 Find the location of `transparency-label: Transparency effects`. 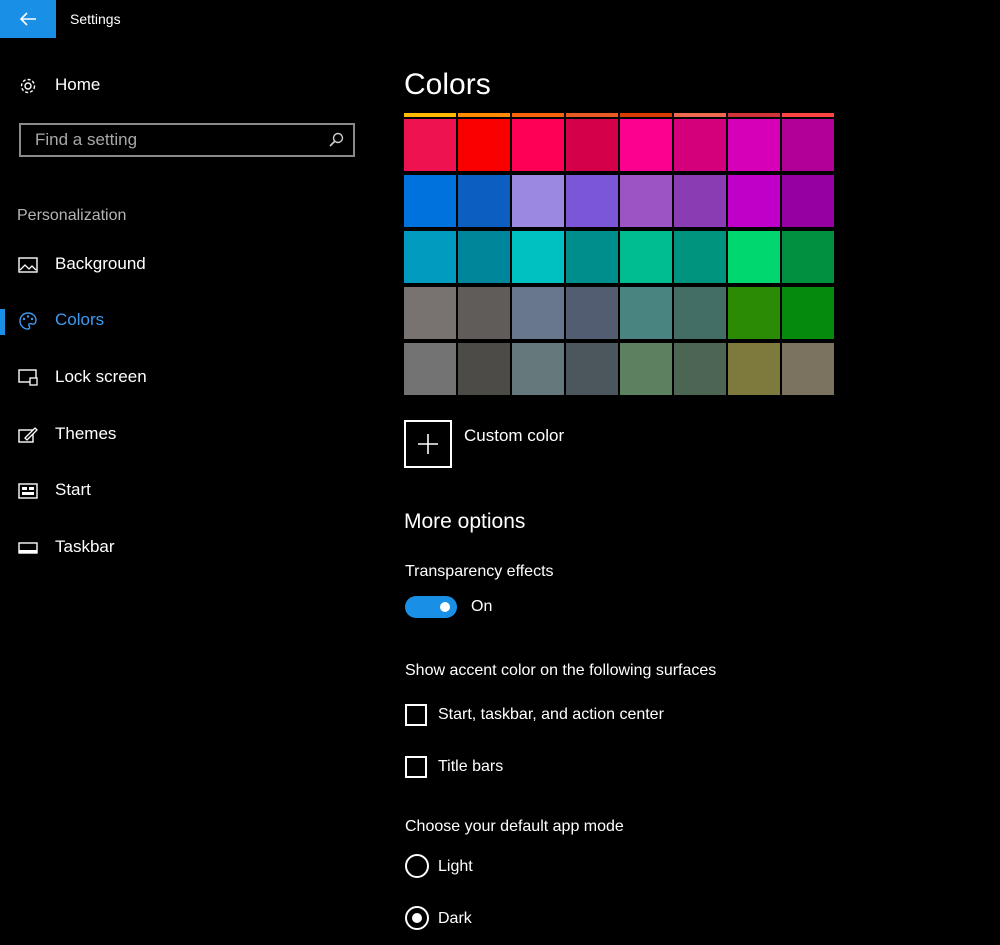

transparency-label: Transparency effects is located at coordinates (479, 571).